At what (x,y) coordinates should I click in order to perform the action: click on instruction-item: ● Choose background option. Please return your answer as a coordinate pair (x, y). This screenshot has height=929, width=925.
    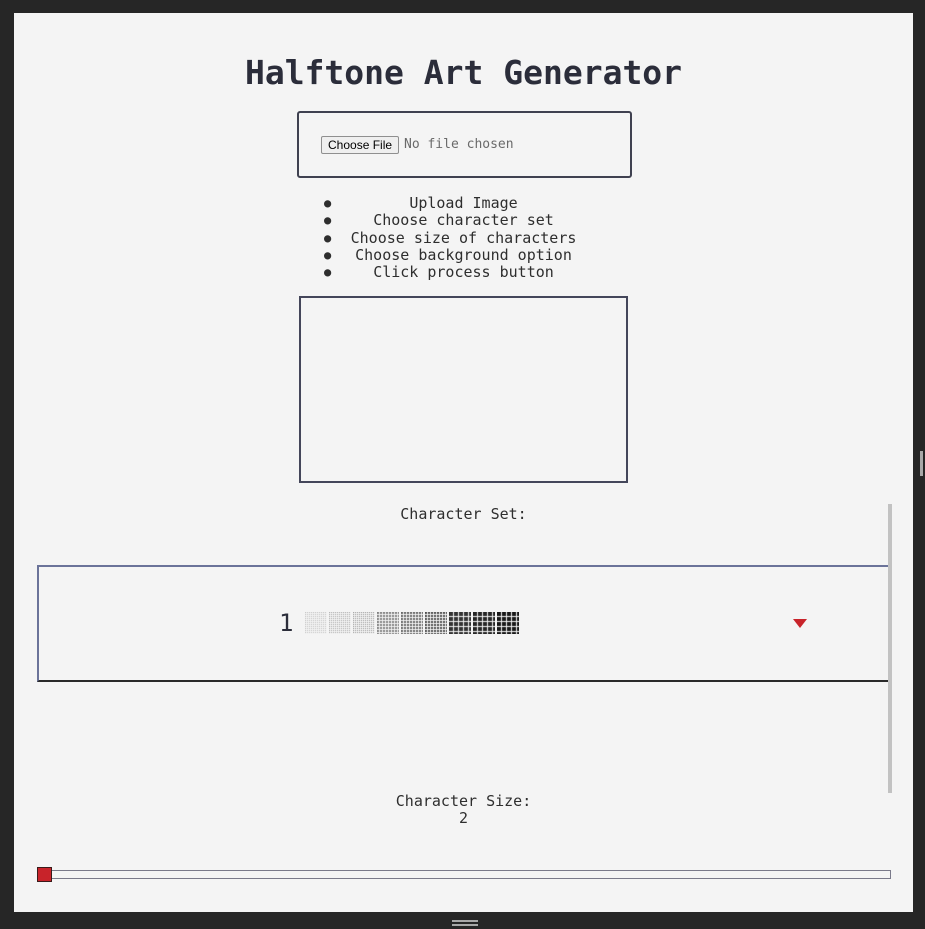
    Looking at the image, I should click on (448, 254).